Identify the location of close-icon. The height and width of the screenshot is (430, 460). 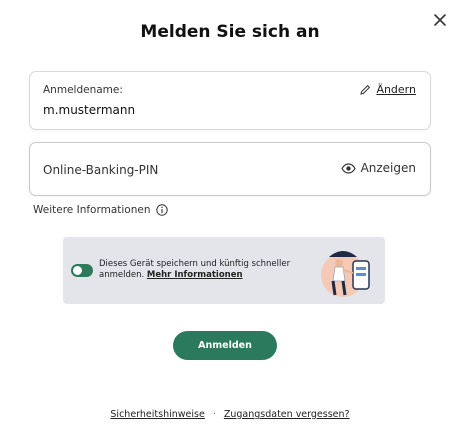
(440, 20).